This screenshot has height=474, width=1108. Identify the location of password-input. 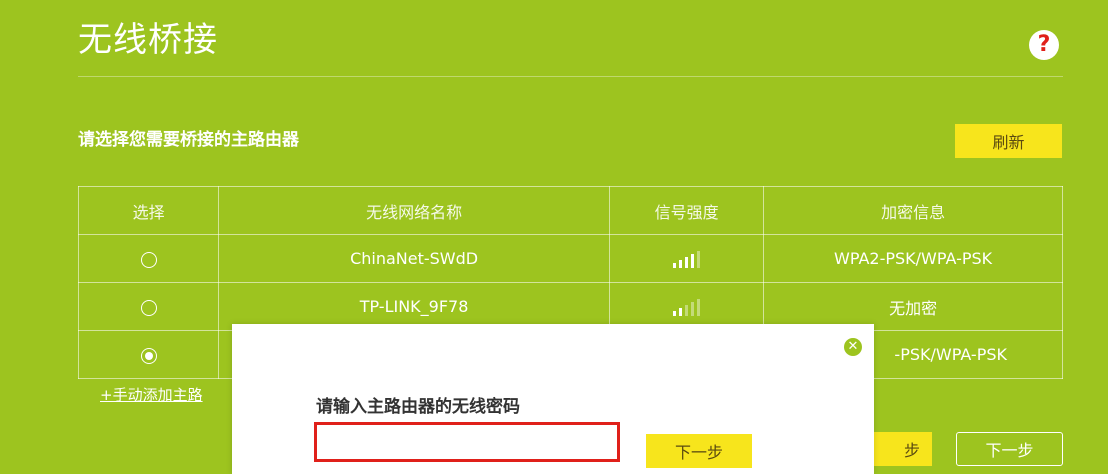
(467, 442).